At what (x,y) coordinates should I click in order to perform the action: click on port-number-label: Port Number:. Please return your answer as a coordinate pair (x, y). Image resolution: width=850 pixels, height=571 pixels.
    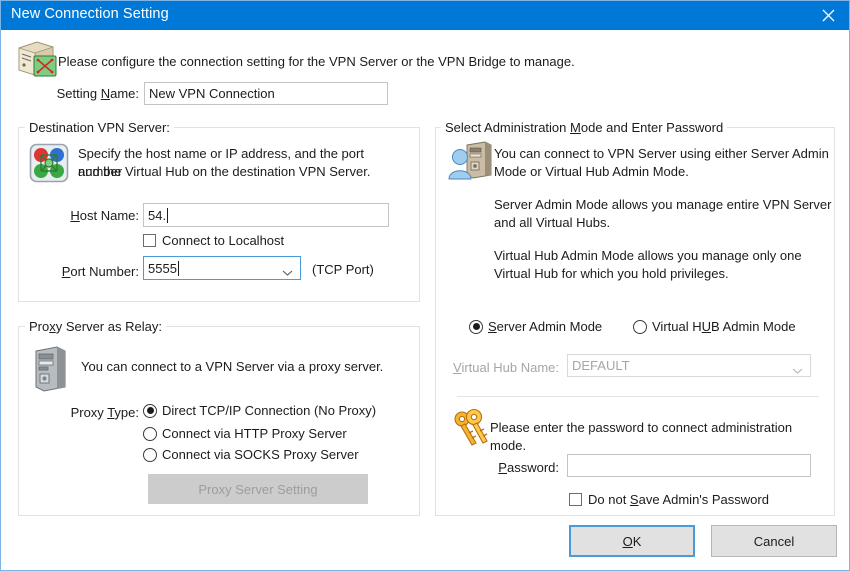
    Looking at the image, I should click on (100, 271).